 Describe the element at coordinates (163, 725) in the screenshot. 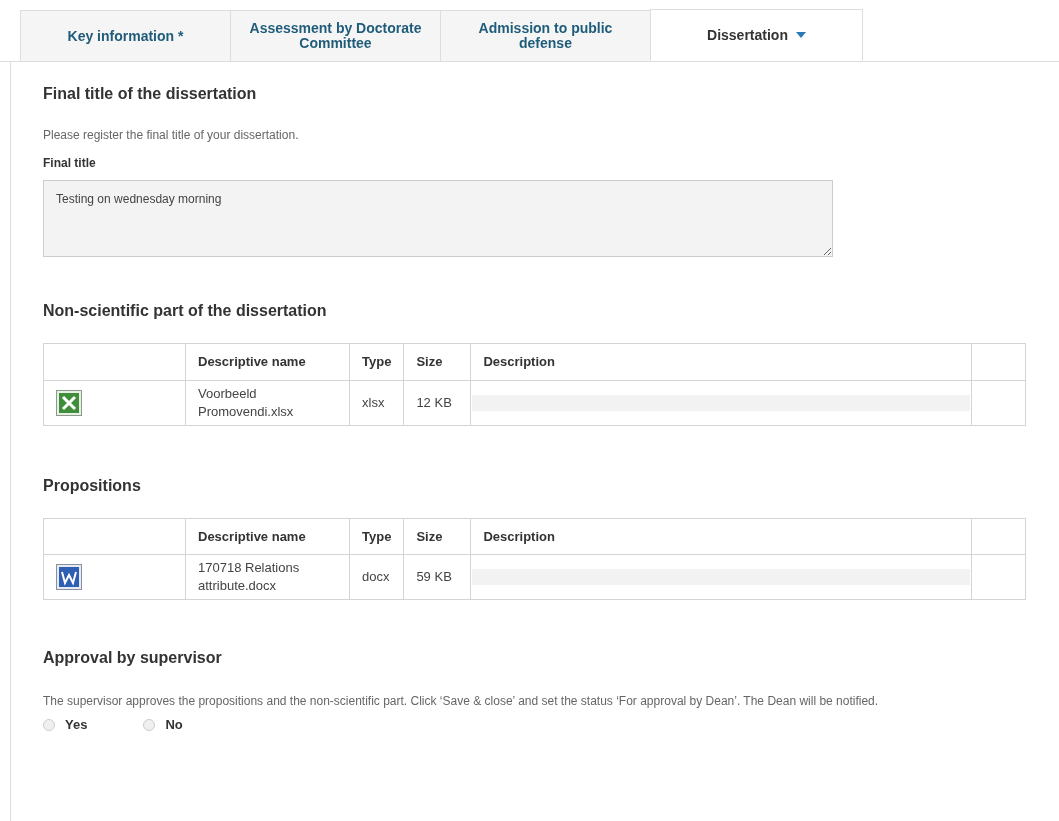

I see `radio-option: No` at that location.